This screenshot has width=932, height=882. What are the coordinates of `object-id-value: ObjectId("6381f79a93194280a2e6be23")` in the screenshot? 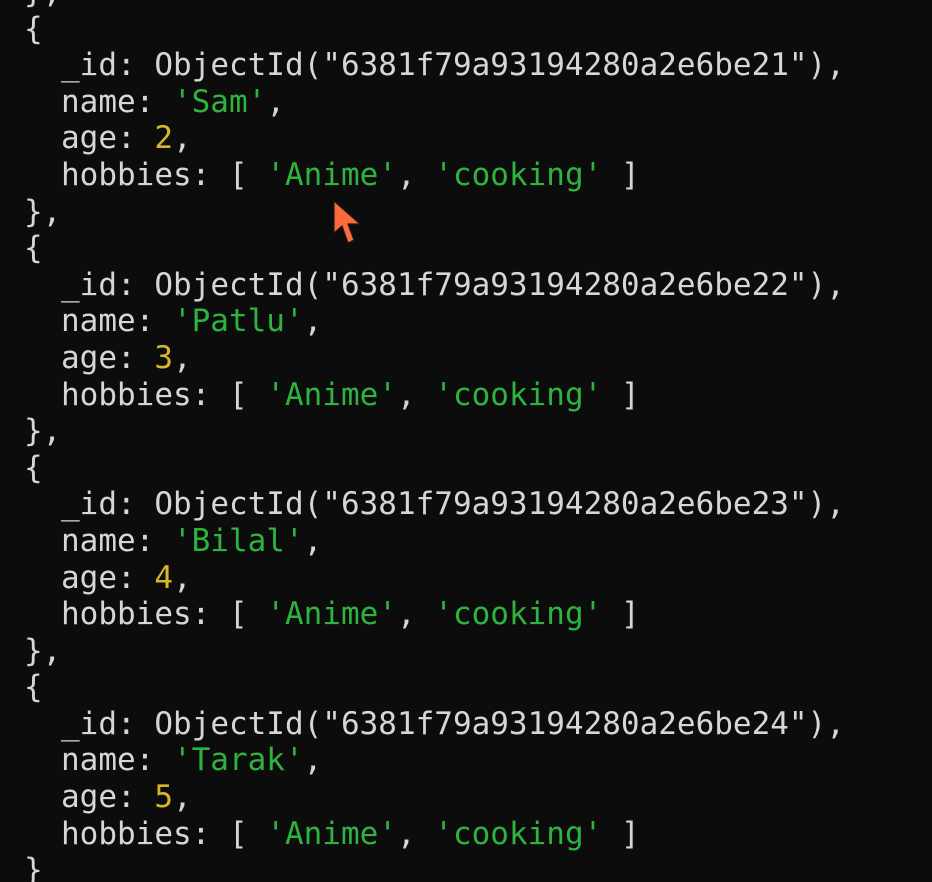 It's located at (490, 504).